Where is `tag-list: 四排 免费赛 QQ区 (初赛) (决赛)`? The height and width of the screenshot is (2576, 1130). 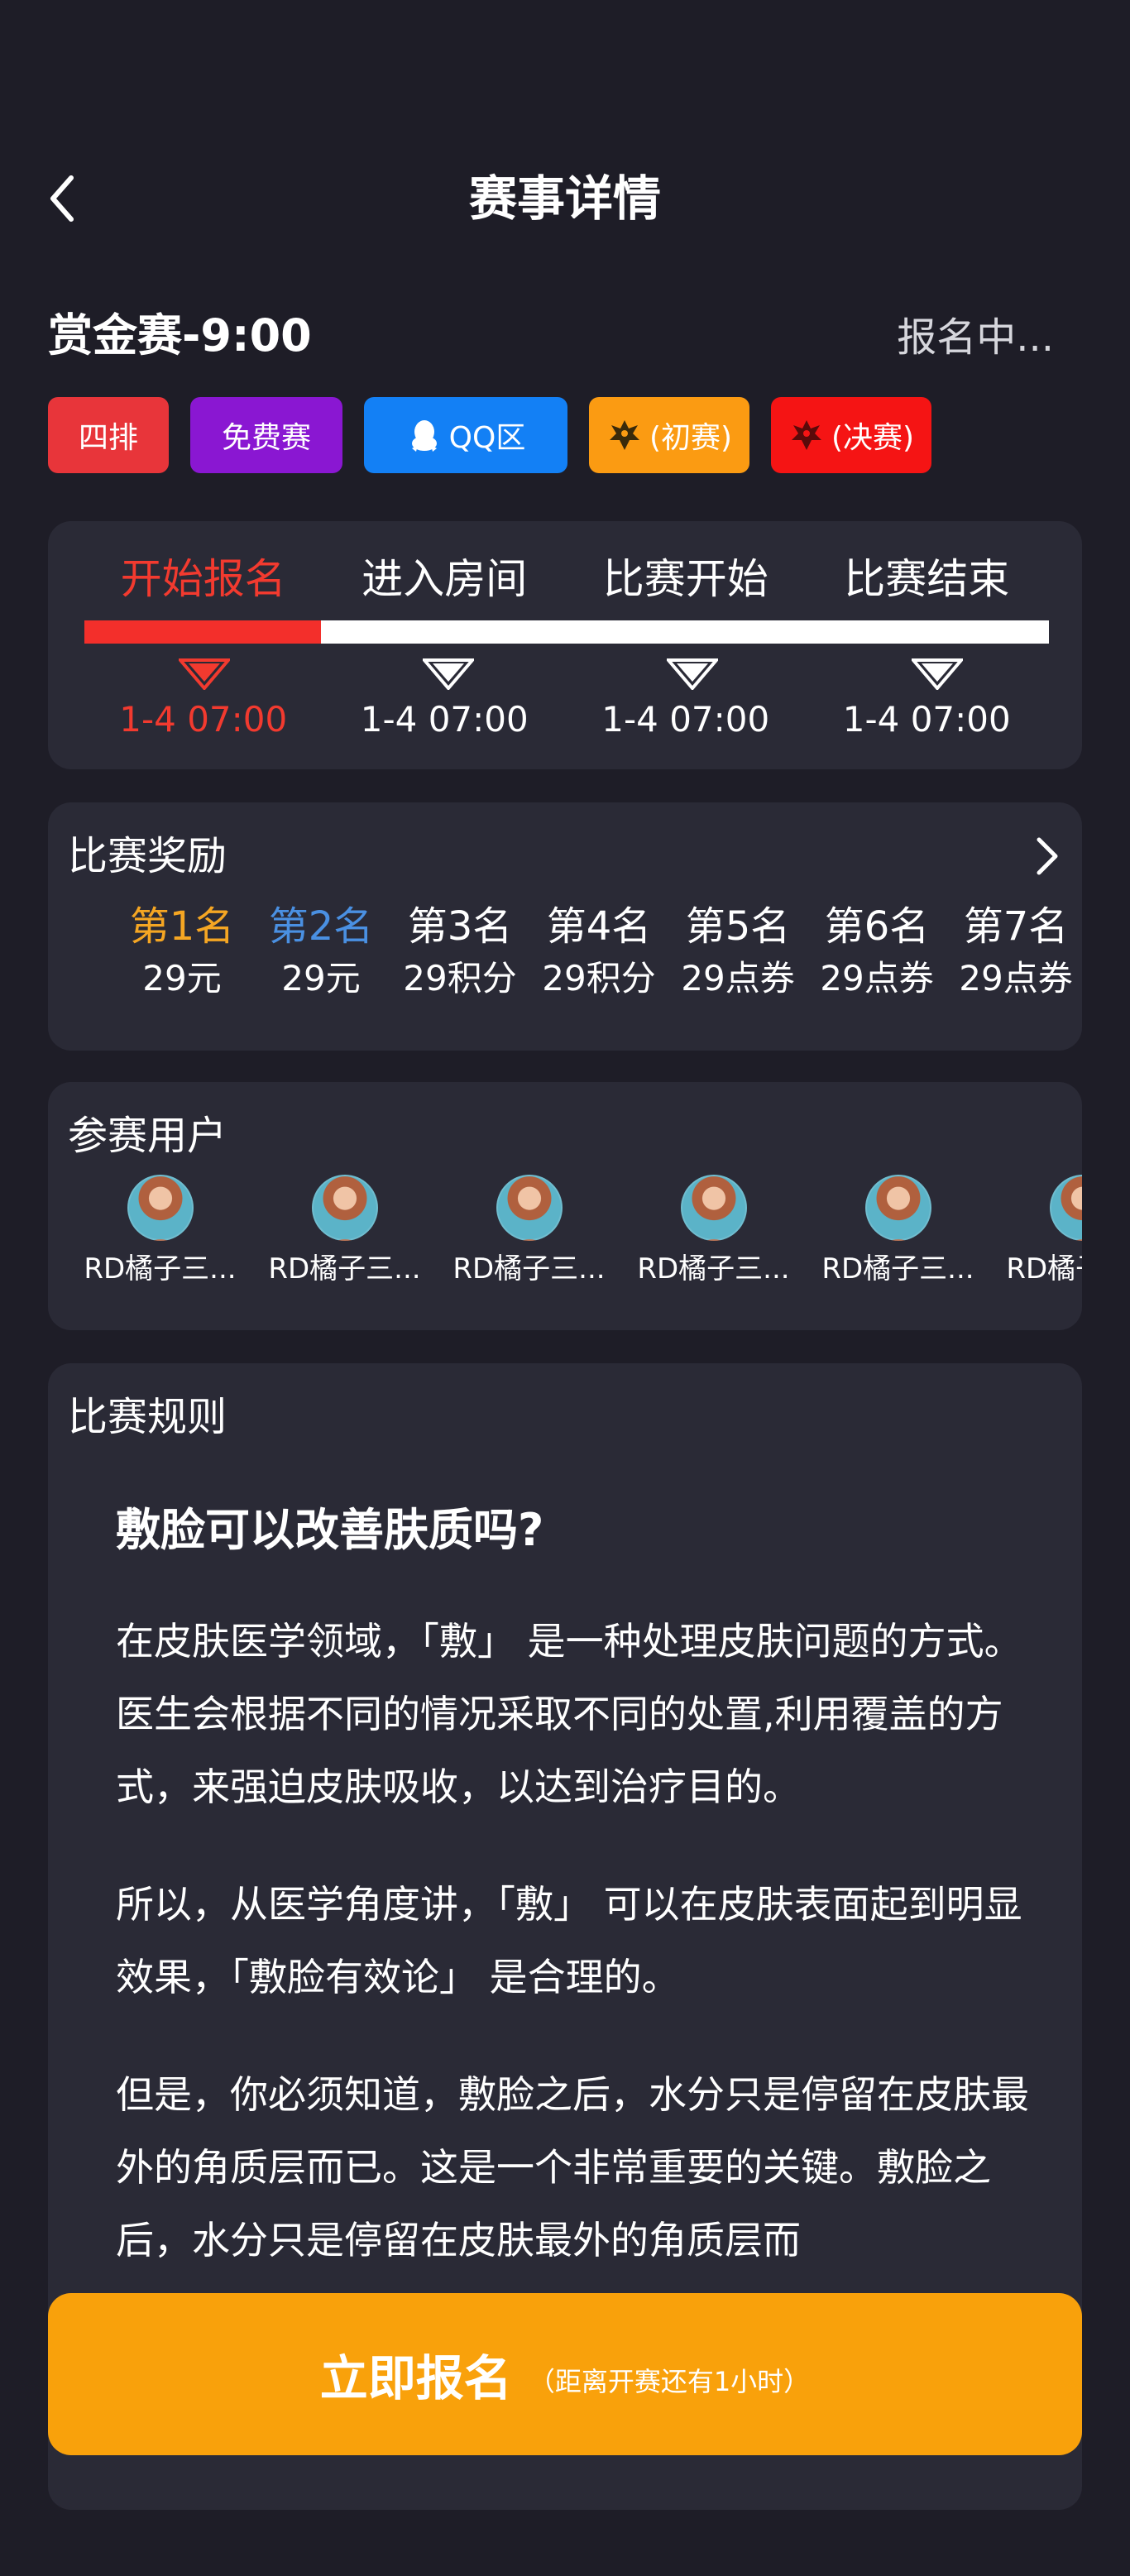
tag-list: 四排 免费赛 QQ区 (初赛) (决赛) is located at coordinates (489, 435).